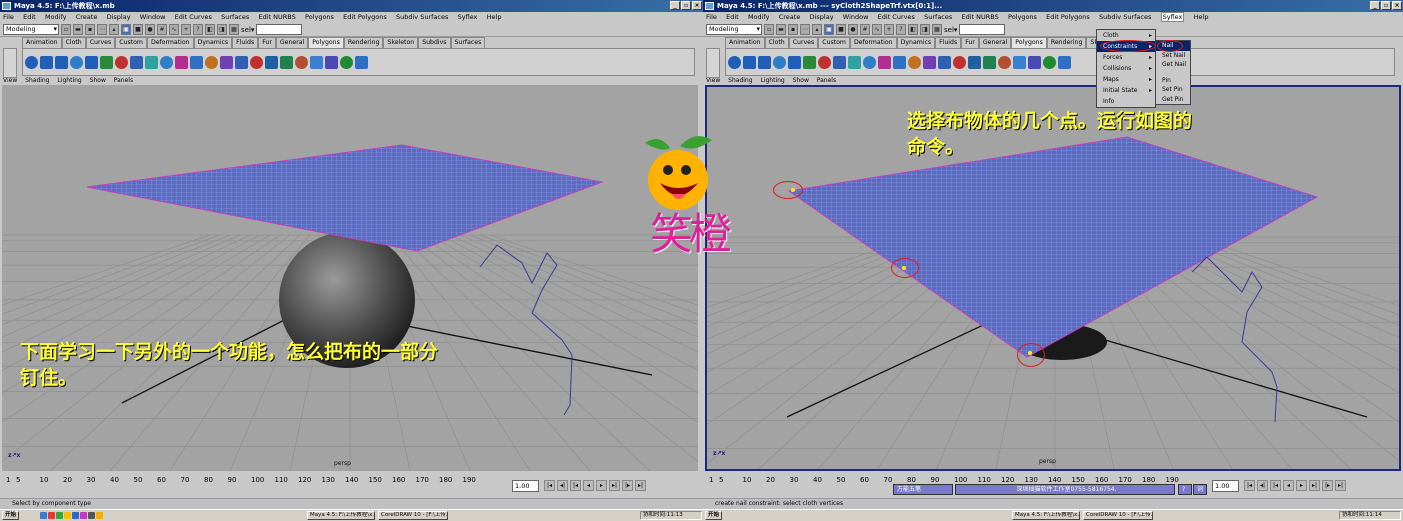 The height and width of the screenshot is (521, 1403). Describe the element at coordinates (740, 80) in the screenshot. I see `panel-menu-shading: Shading` at that location.